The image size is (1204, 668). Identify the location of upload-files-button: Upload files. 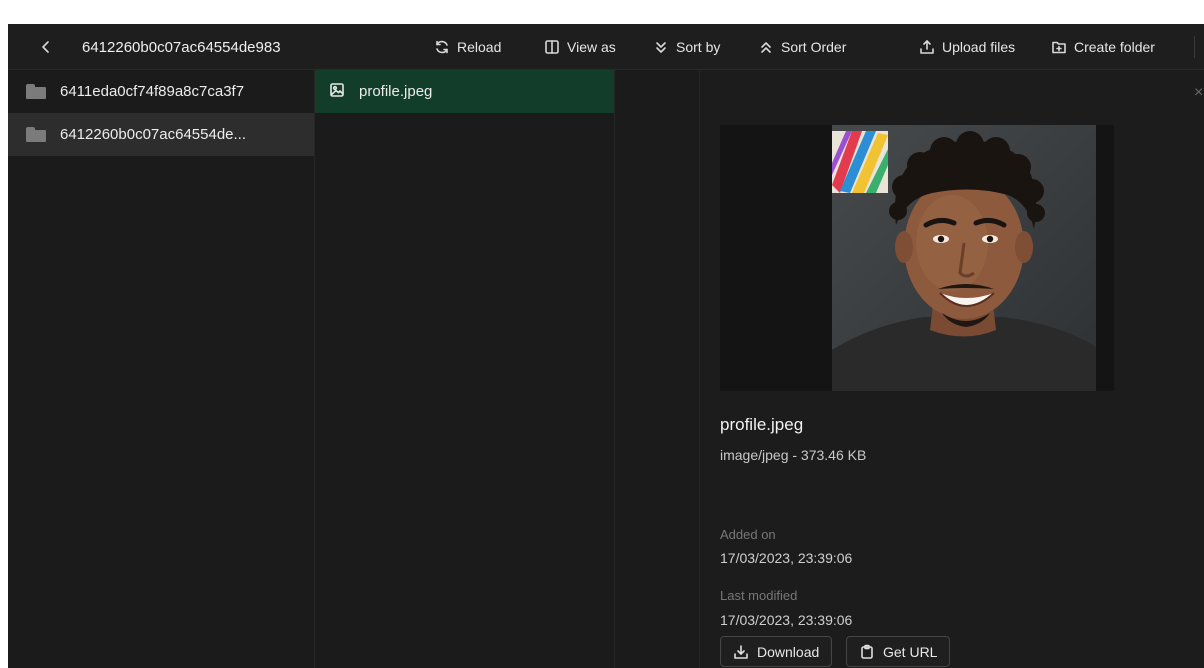
(967, 47).